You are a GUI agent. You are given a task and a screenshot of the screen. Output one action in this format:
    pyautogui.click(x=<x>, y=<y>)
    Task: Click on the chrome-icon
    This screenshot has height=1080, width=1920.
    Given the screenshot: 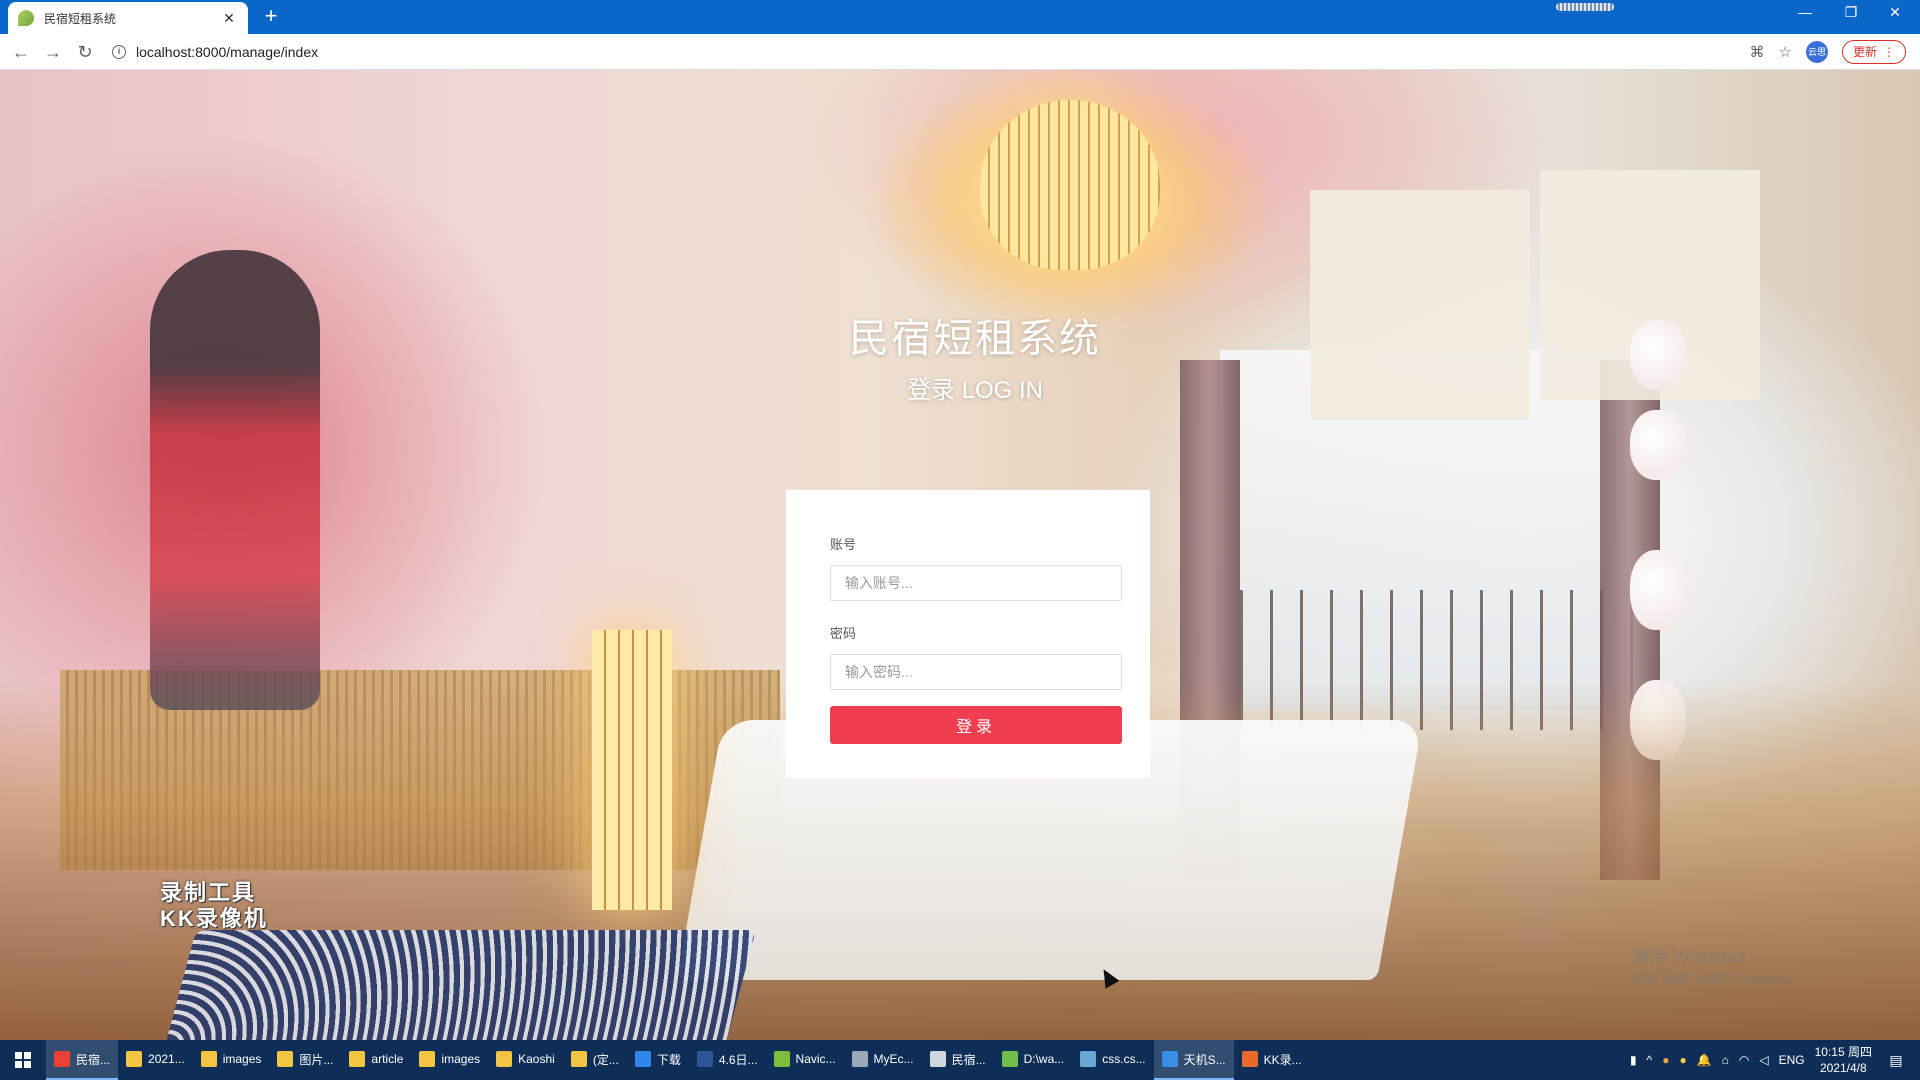 What is the action you would take?
    pyautogui.click(x=62, y=1059)
    